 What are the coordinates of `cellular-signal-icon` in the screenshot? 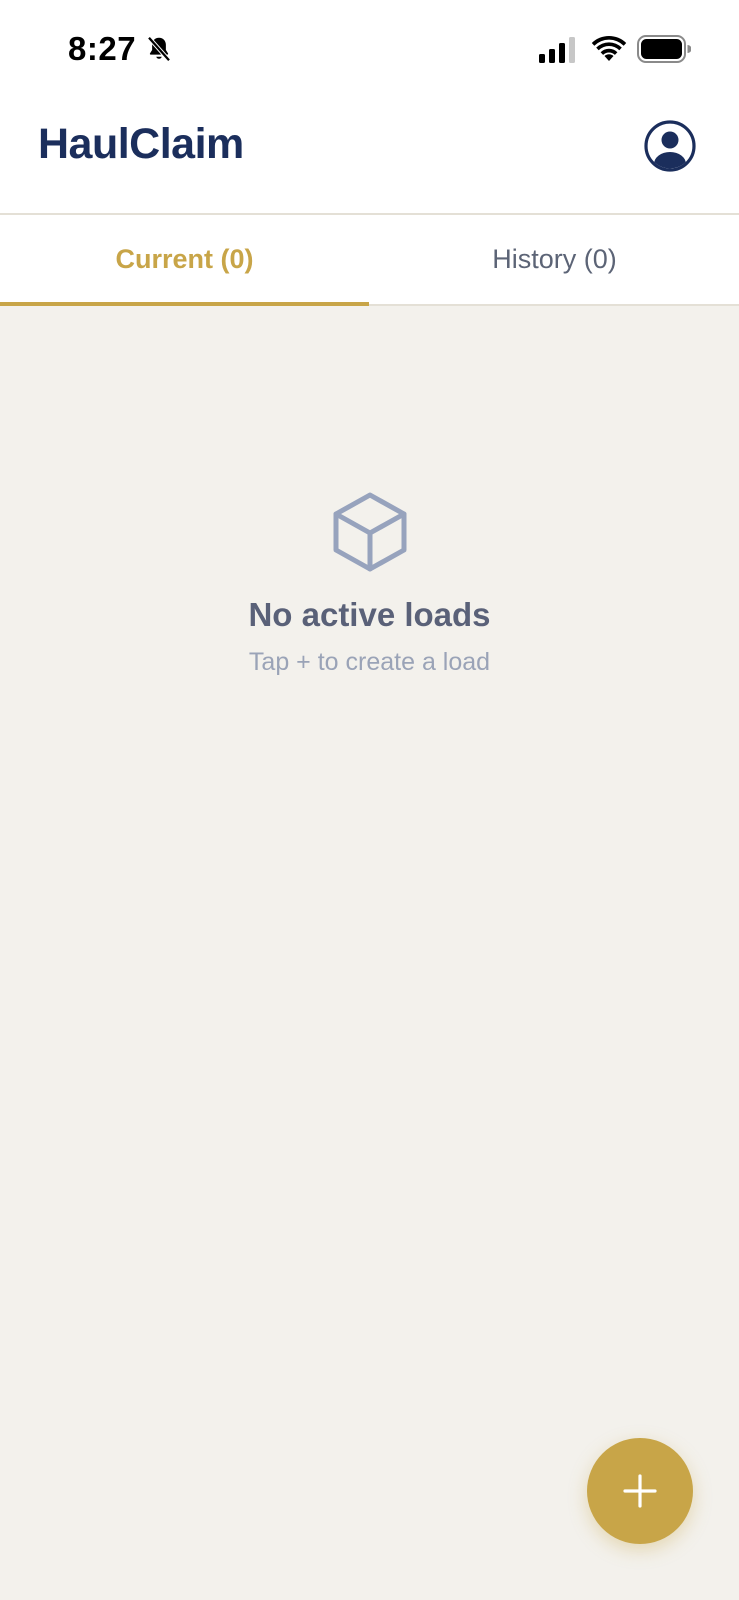 It's located at (557, 50).